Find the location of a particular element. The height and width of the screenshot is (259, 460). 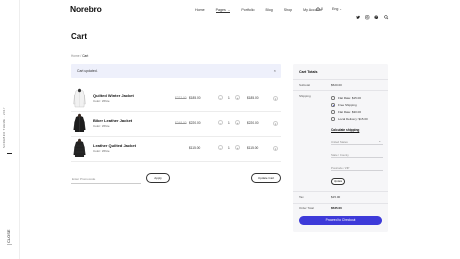

promocode-input: Enter Promocode is located at coordinates (106, 179).